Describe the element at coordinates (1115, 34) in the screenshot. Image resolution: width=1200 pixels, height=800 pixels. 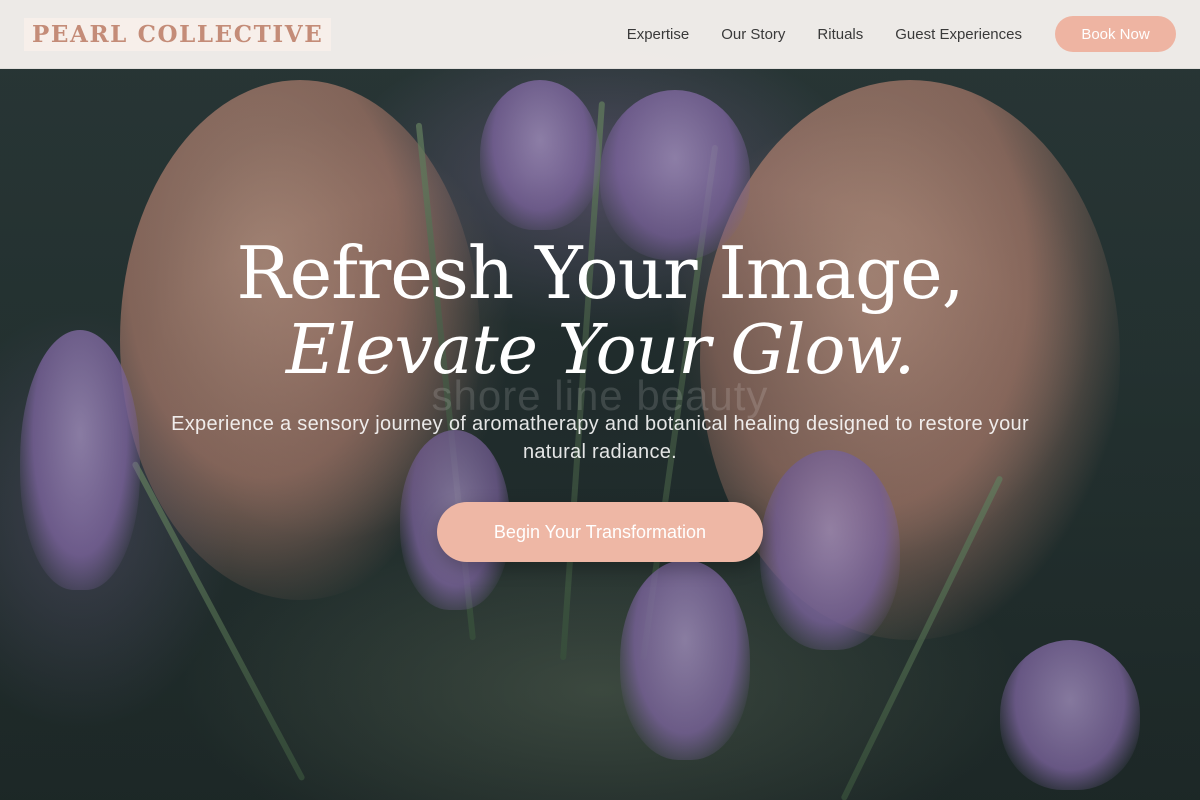
I see `book-now-button: Book Now` at that location.